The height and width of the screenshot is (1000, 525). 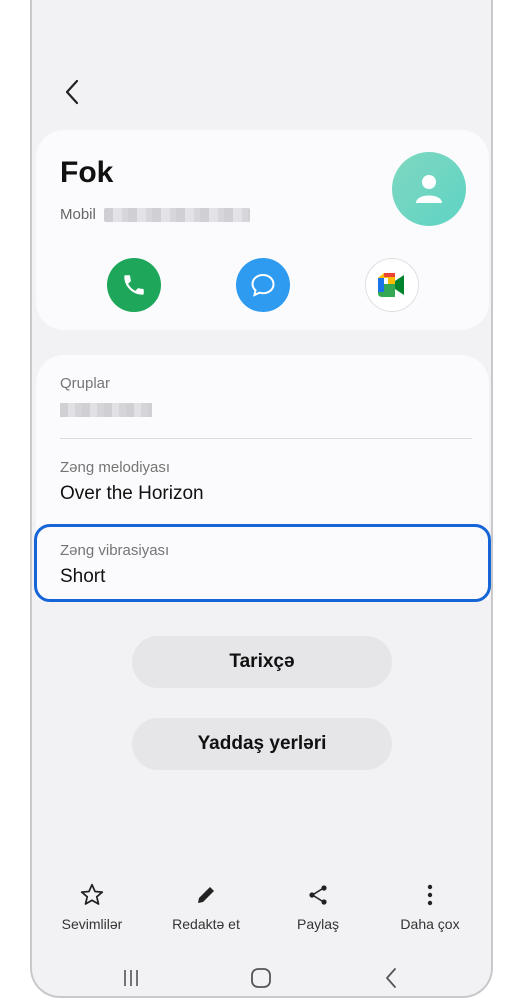 I want to click on message-button, so click(x=263, y=285).